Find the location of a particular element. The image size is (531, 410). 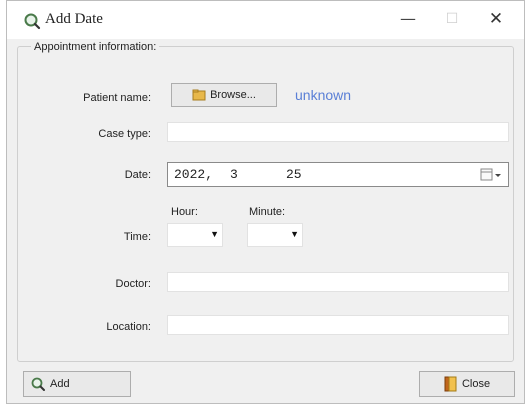

date-picker: 2022, 3 25 is located at coordinates (338, 174).